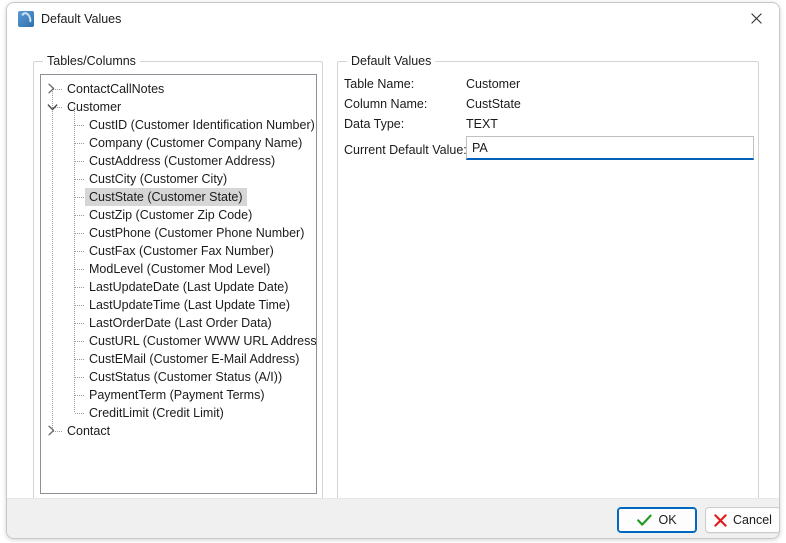  Describe the element at coordinates (374, 124) in the screenshot. I see `data-type-label: Data Type:` at that location.